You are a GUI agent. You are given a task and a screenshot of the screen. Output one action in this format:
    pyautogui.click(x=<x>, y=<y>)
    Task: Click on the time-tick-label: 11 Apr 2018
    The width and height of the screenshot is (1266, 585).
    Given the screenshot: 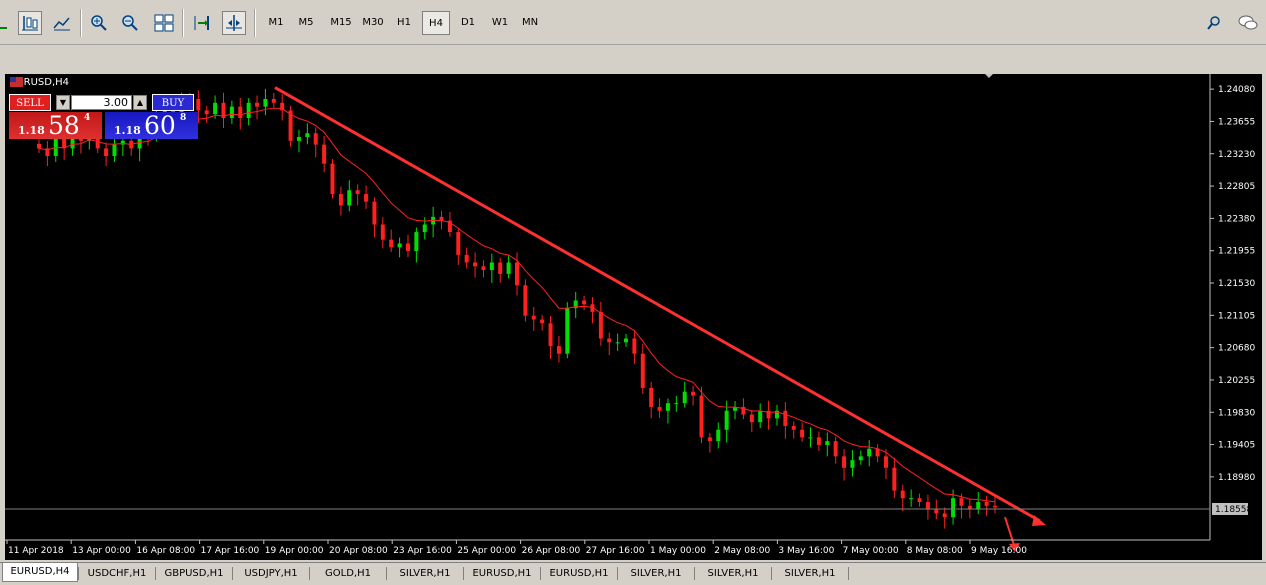 What is the action you would take?
    pyautogui.click(x=36, y=551)
    